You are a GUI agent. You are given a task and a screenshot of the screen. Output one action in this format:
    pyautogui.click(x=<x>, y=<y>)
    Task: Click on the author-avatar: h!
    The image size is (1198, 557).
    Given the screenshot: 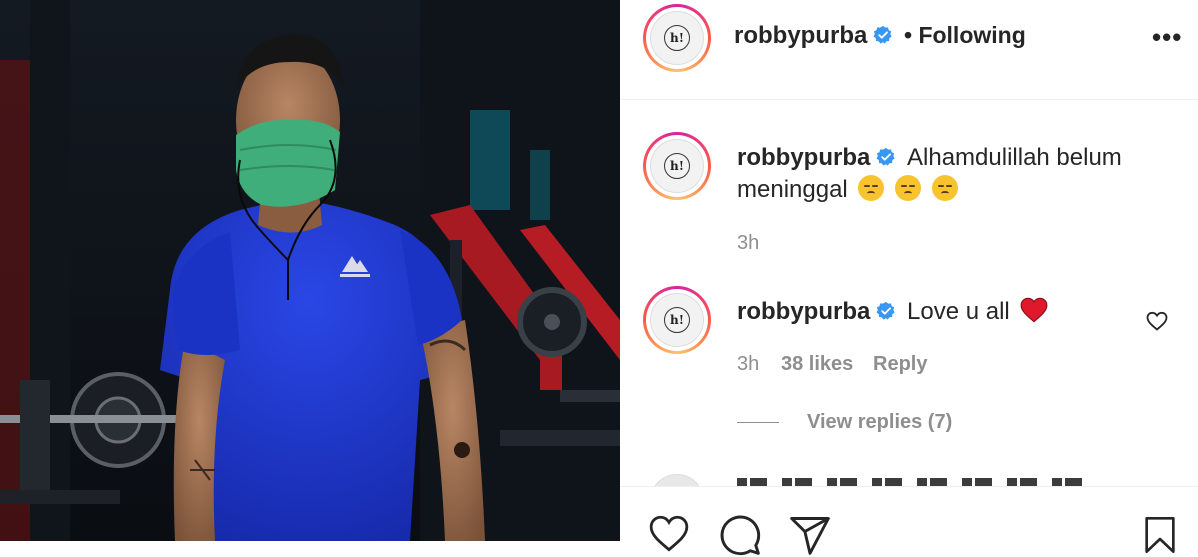 What is the action you would take?
    pyautogui.click(x=677, y=38)
    